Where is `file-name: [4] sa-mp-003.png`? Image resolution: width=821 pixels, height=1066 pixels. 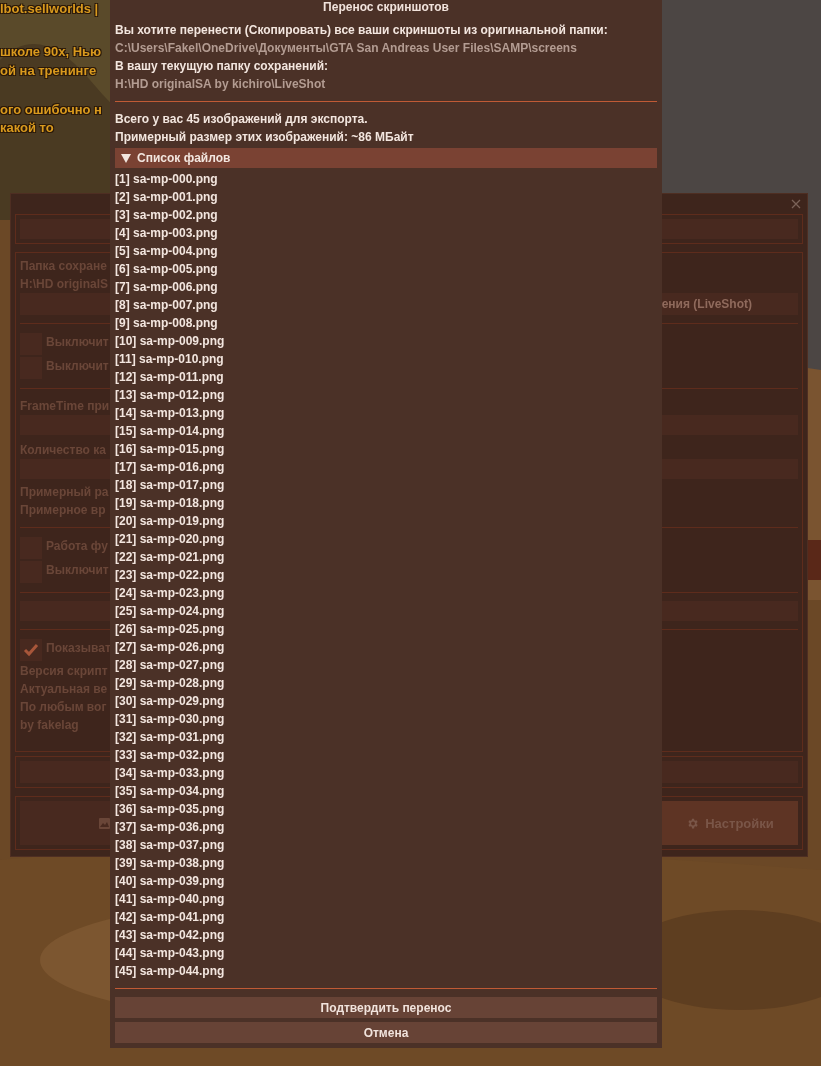
file-name: [4] sa-mp-003.png is located at coordinates (166, 233).